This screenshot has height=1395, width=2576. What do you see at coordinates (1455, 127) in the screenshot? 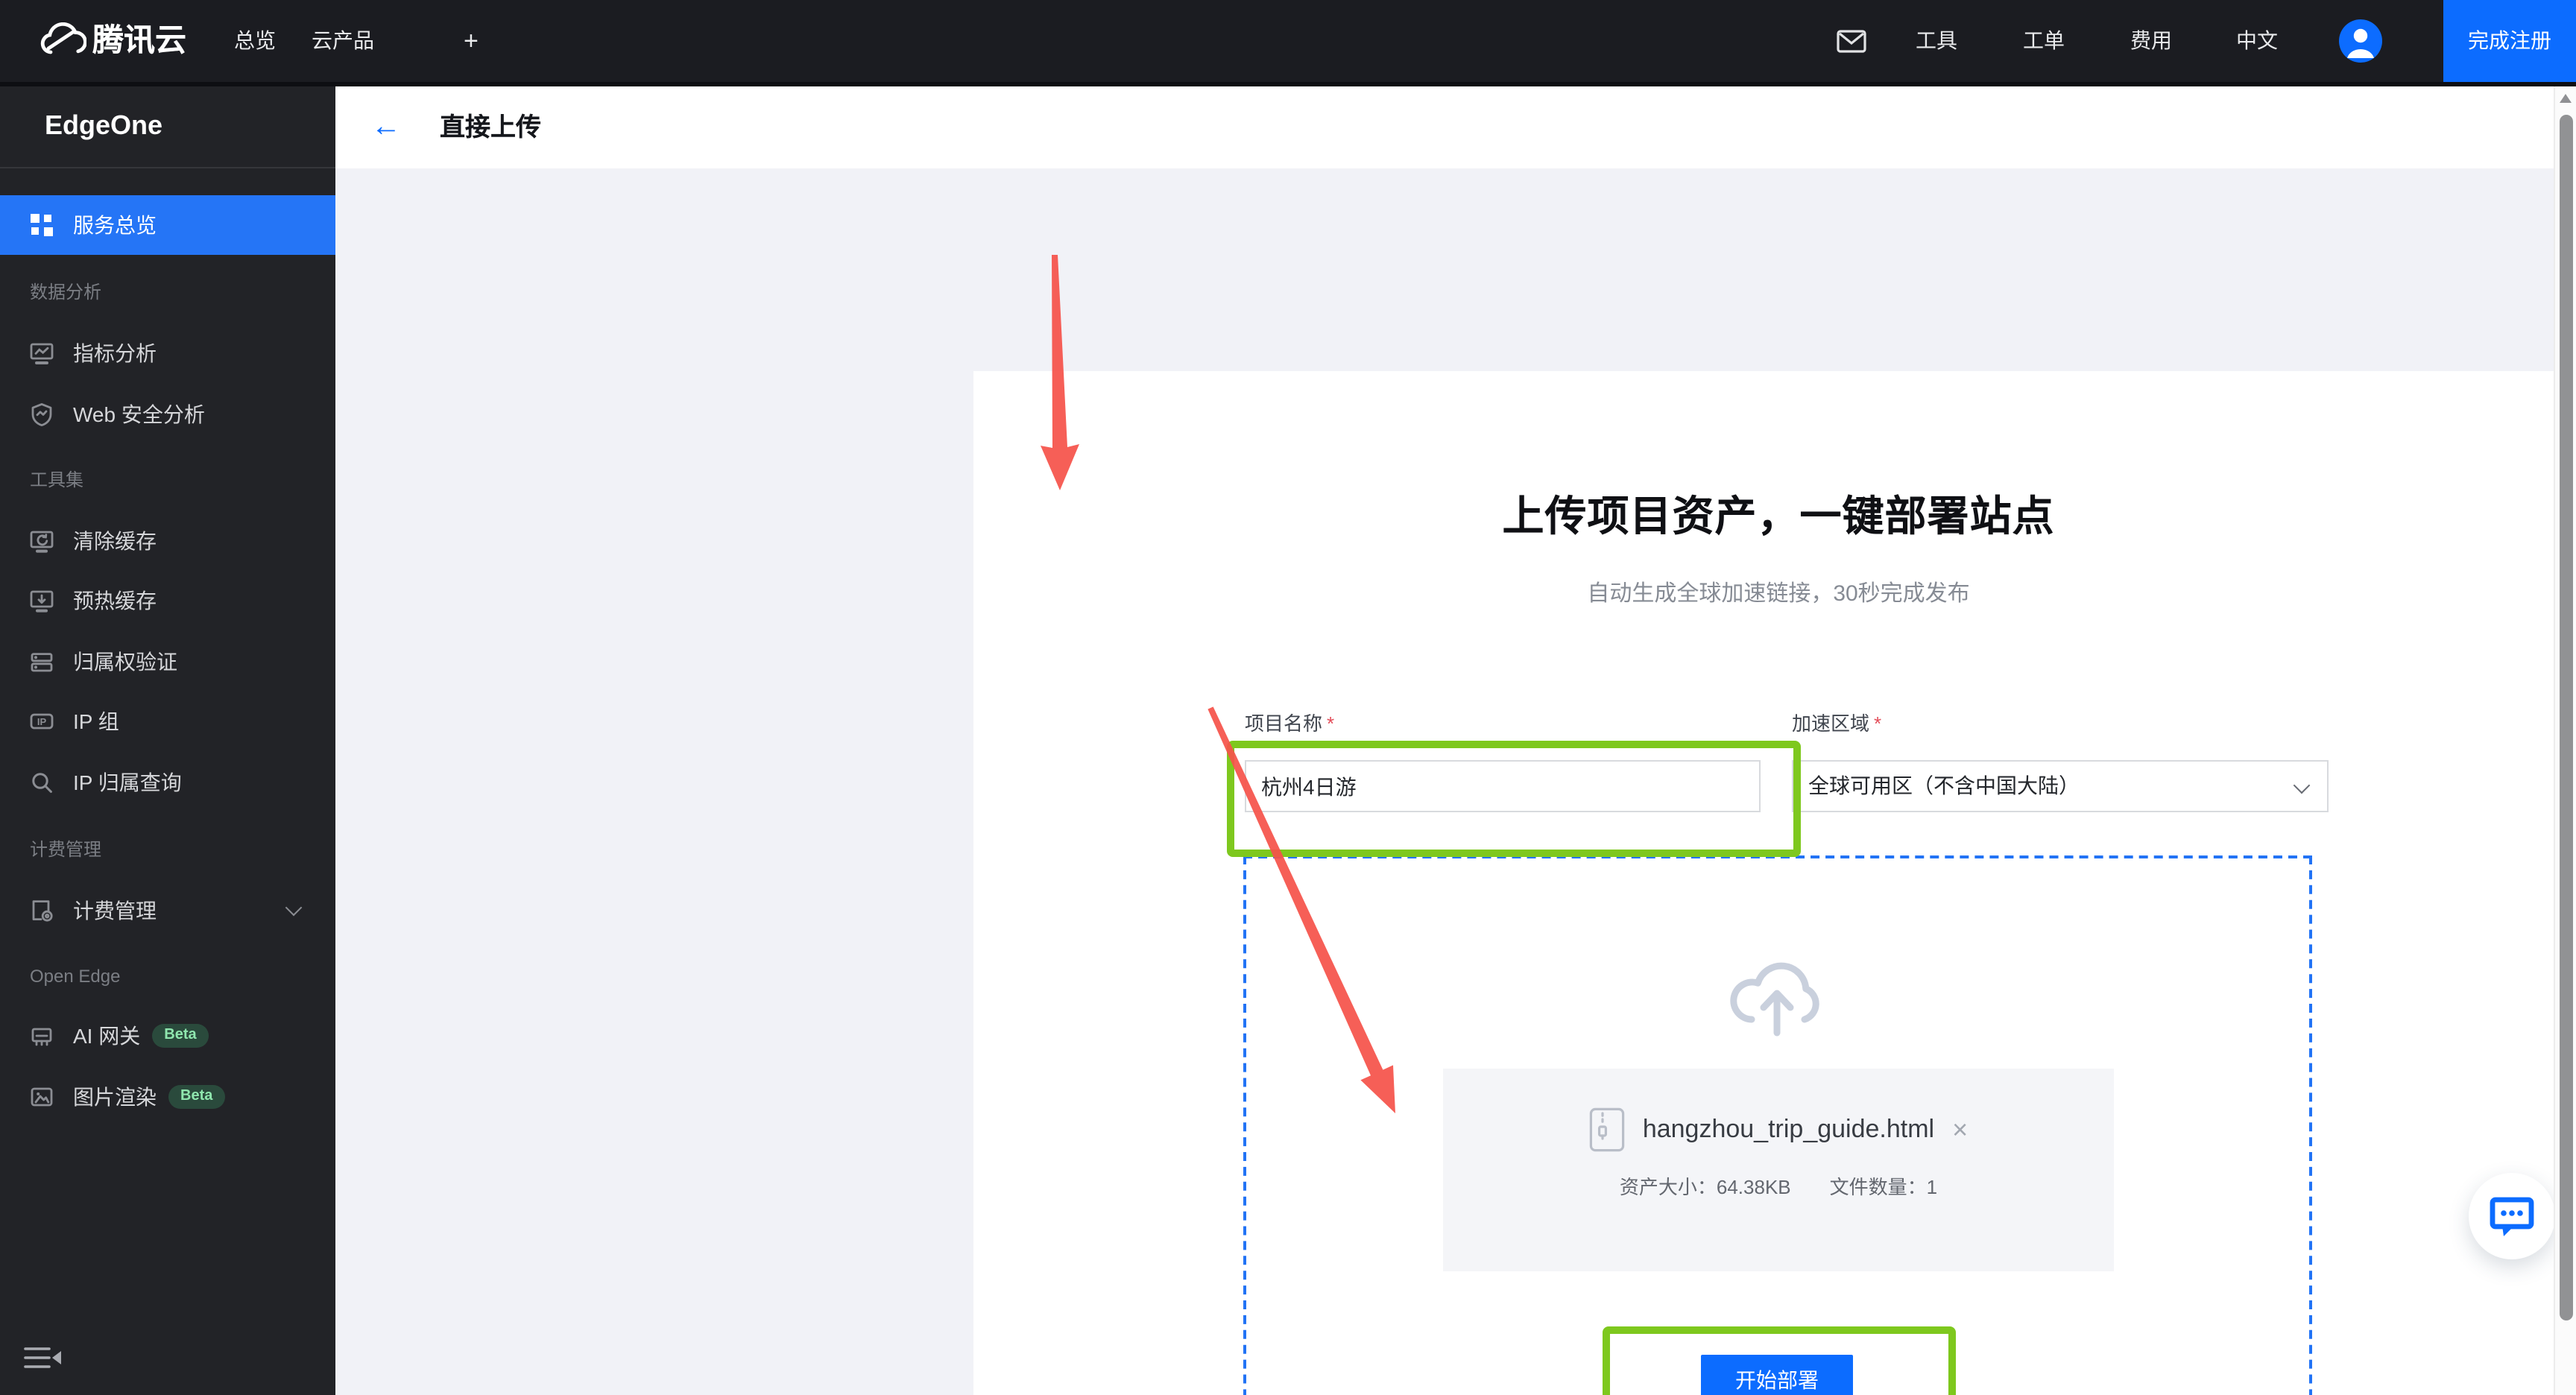
I see `page-header: ← 直接上传` at bounding box center [1455, 127].